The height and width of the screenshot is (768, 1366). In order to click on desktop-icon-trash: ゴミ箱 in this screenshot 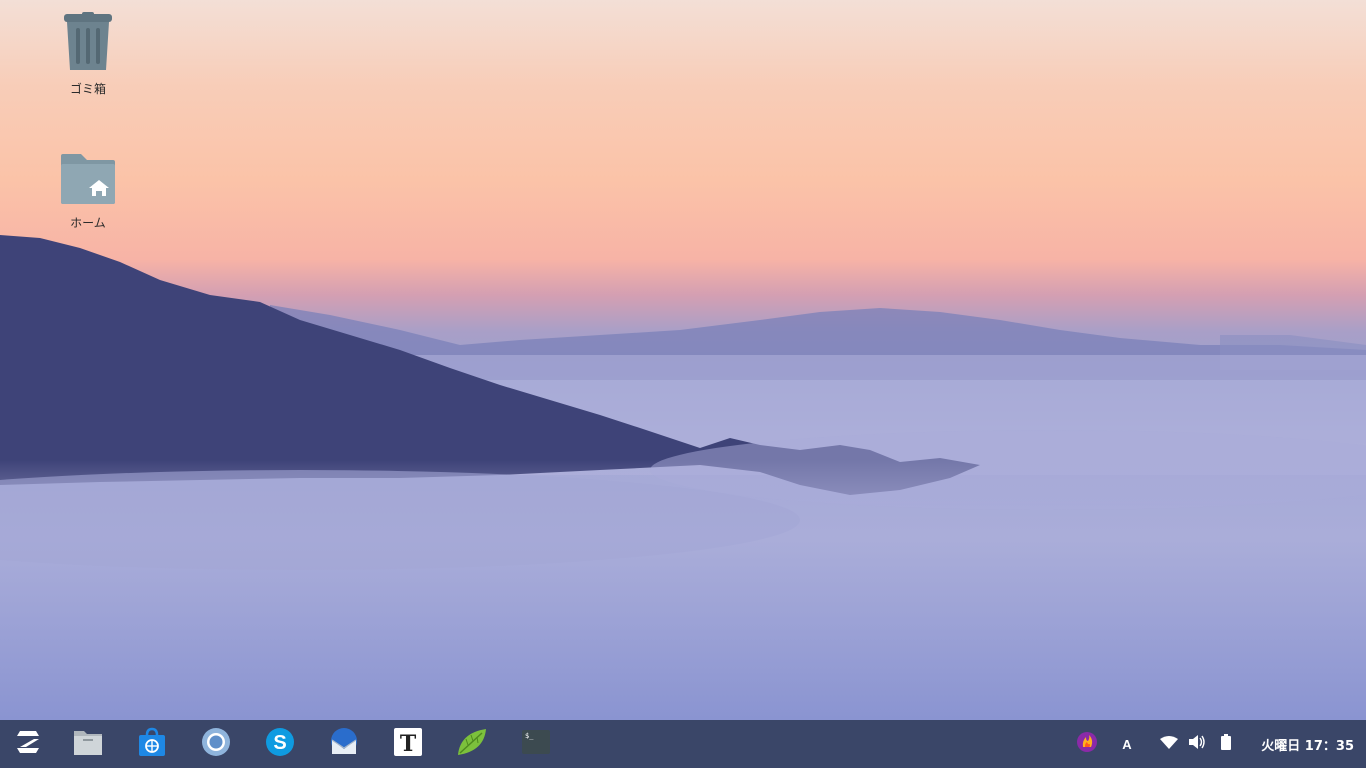, I will do `click(88, 54)`.